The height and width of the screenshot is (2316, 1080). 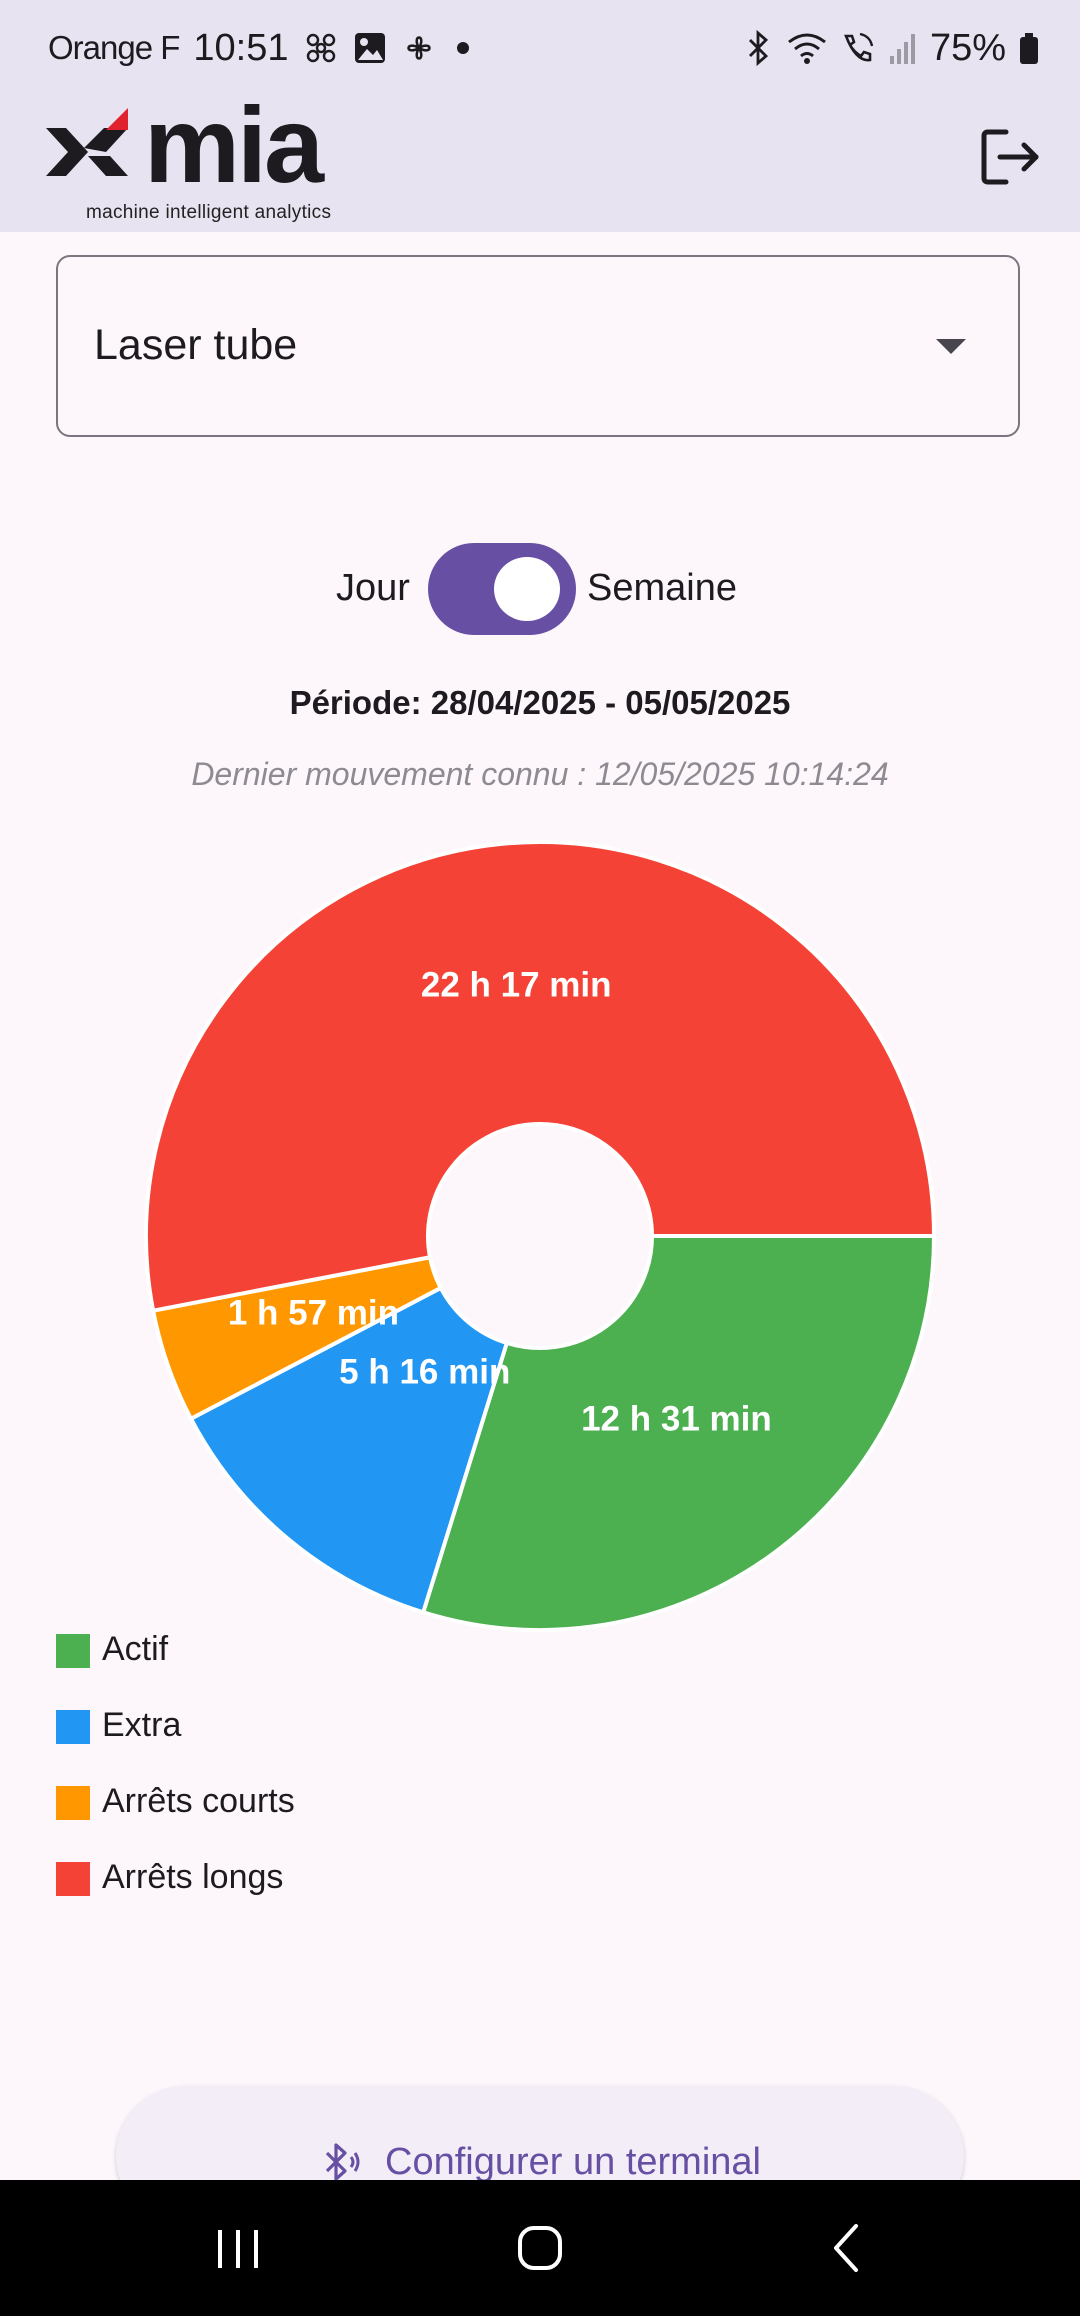 What do you see at coordinates (135, 1649) in the screenshot?
I see `legend-label: Actif` at bounding box center [135, 1649].